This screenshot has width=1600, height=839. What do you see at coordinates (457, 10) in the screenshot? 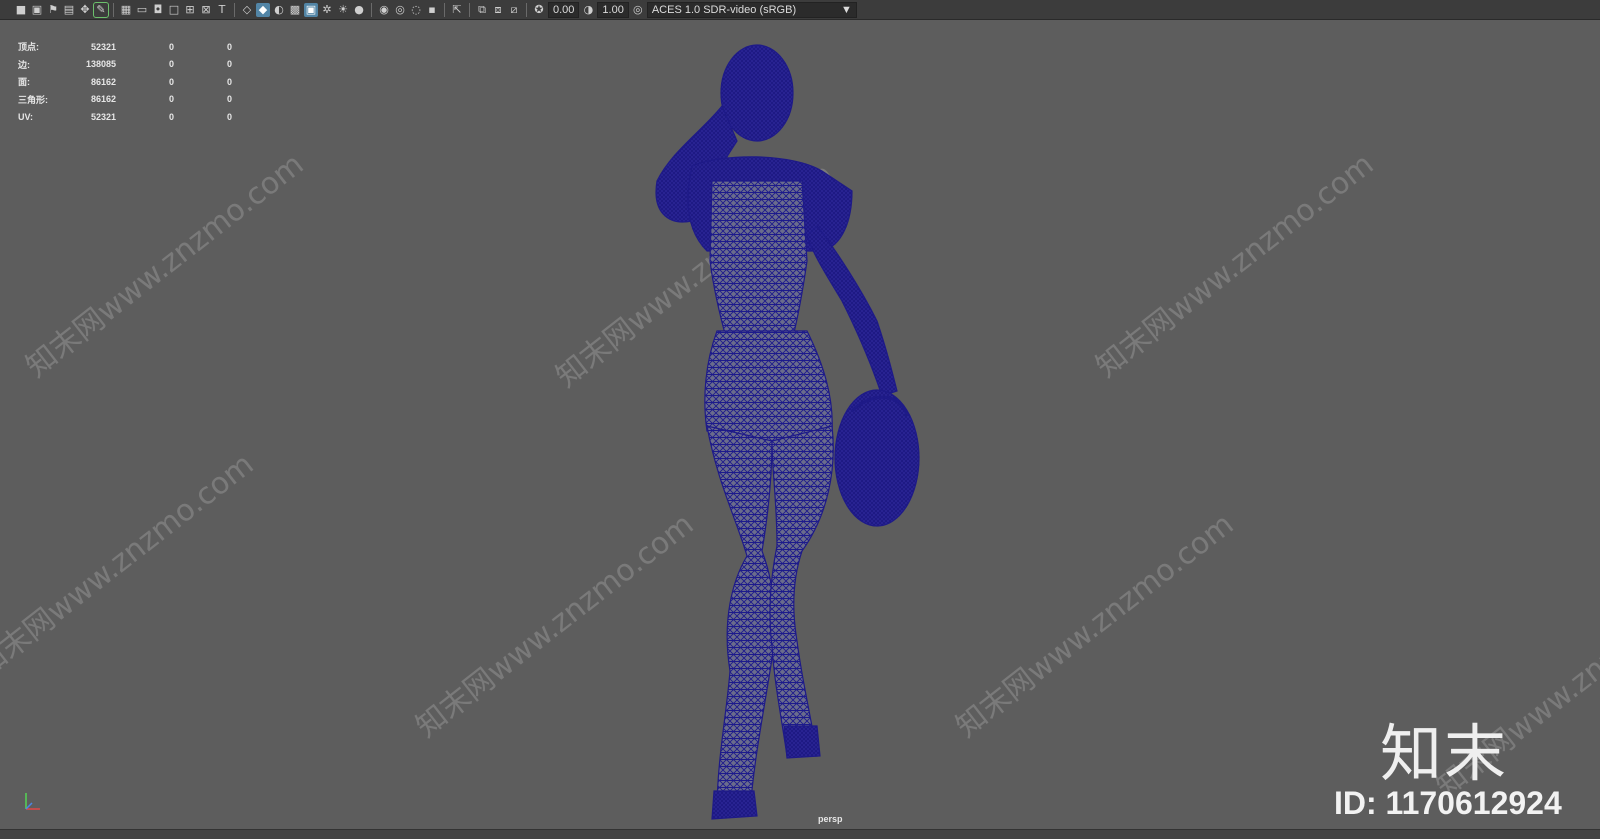
I see `select-icon: ⇱` at bounding box center [457, 10].